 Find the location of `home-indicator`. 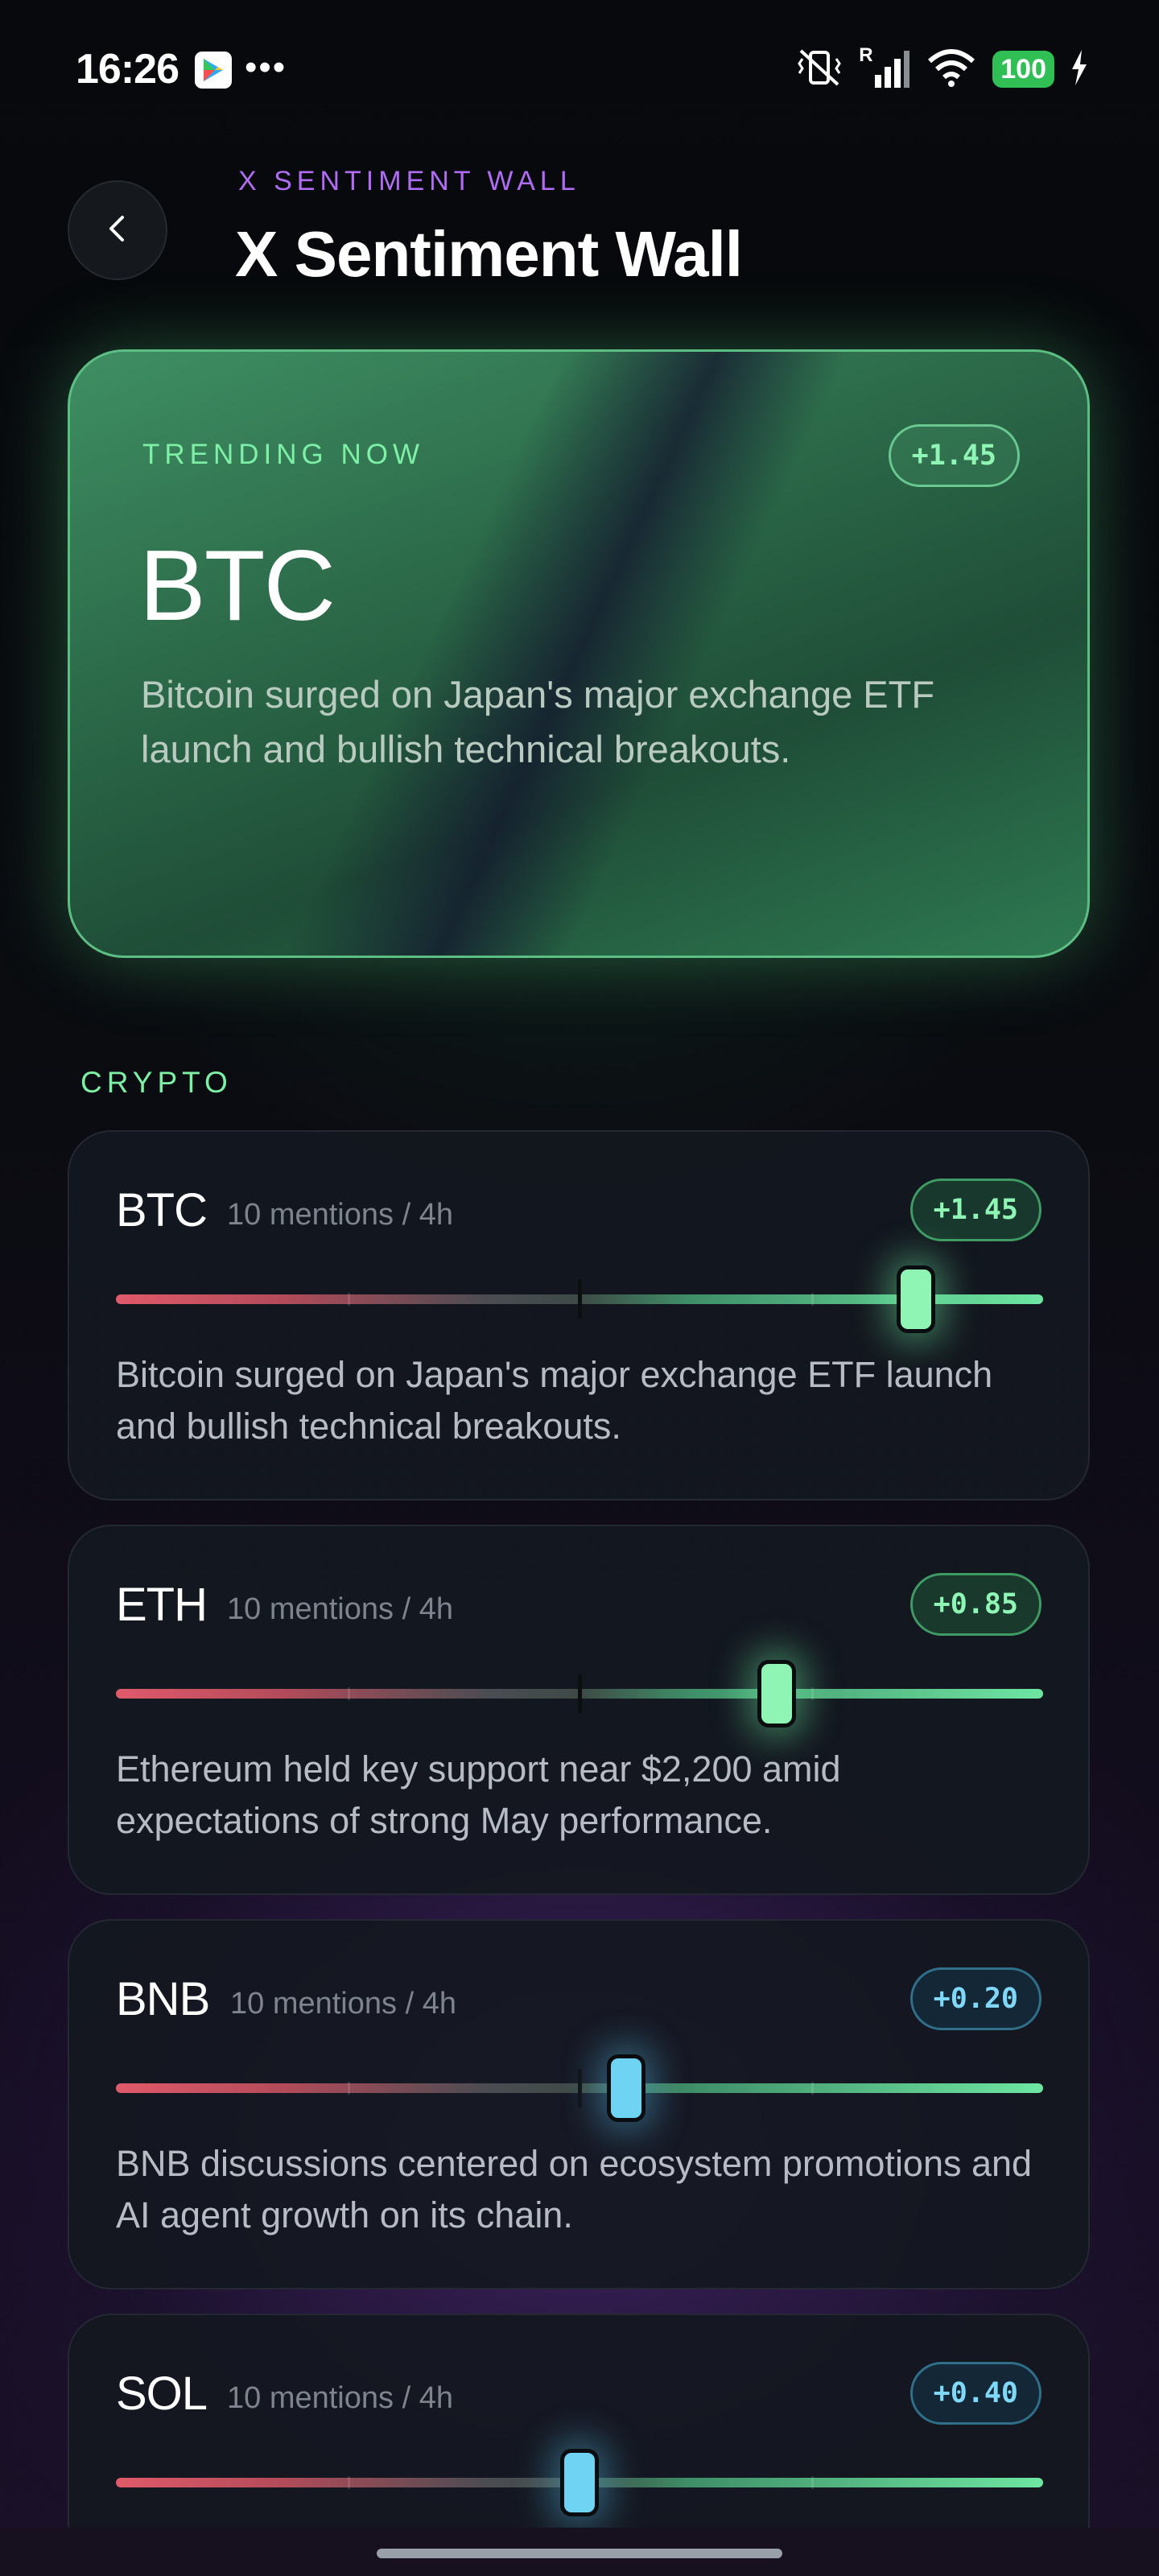

home-indicator is located at coordinates (579, 2553).